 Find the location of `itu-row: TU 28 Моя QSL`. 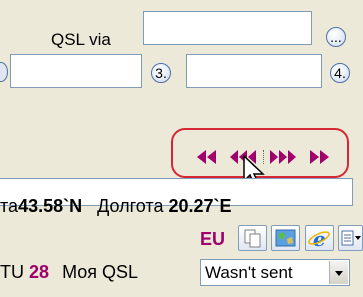

itu-row: TU 28 Моя QSL is located at coordinates (69, 272).